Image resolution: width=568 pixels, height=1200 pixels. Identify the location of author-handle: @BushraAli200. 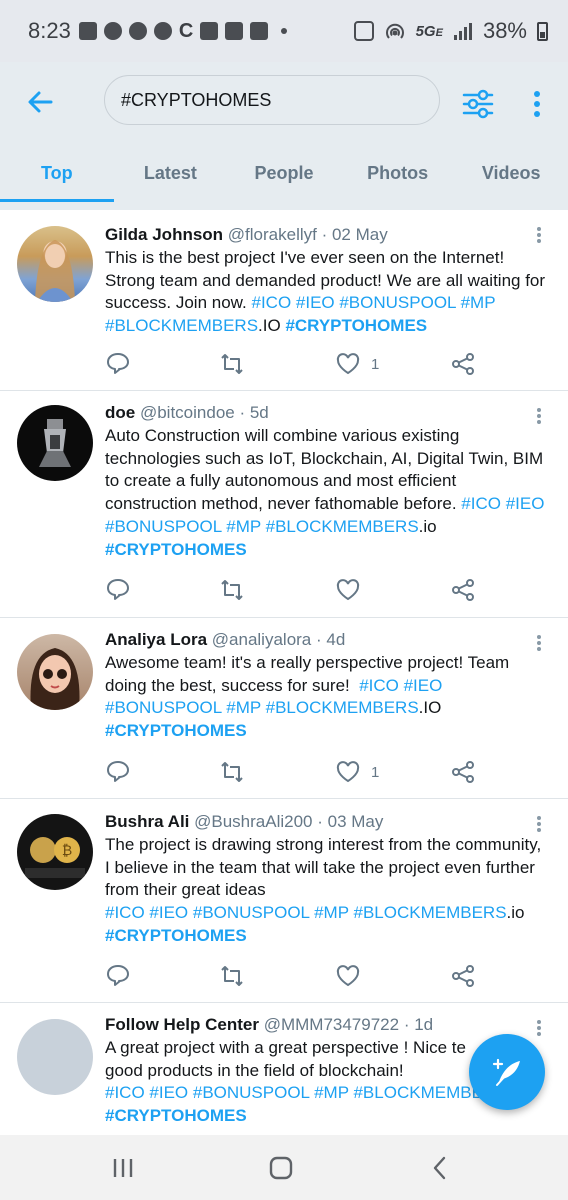
(253, 821).